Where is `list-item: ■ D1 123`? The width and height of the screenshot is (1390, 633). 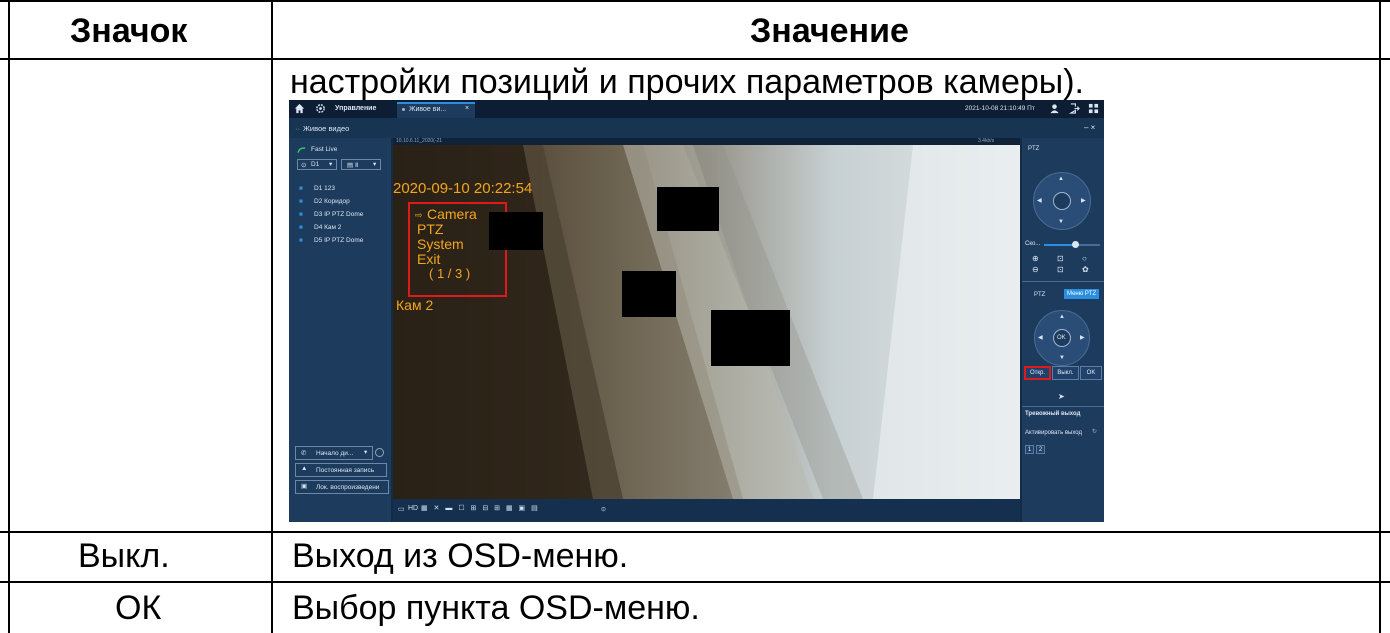
list-item: ■ D1 123 is located at coordinates (340, 190).